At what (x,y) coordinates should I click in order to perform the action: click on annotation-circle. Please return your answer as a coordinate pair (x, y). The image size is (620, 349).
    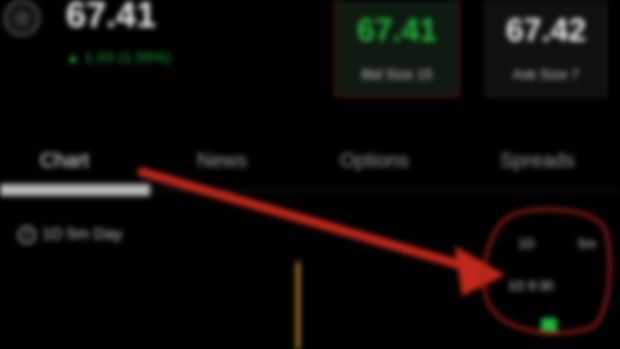
    Looking at the image, I should click on (547, 271).